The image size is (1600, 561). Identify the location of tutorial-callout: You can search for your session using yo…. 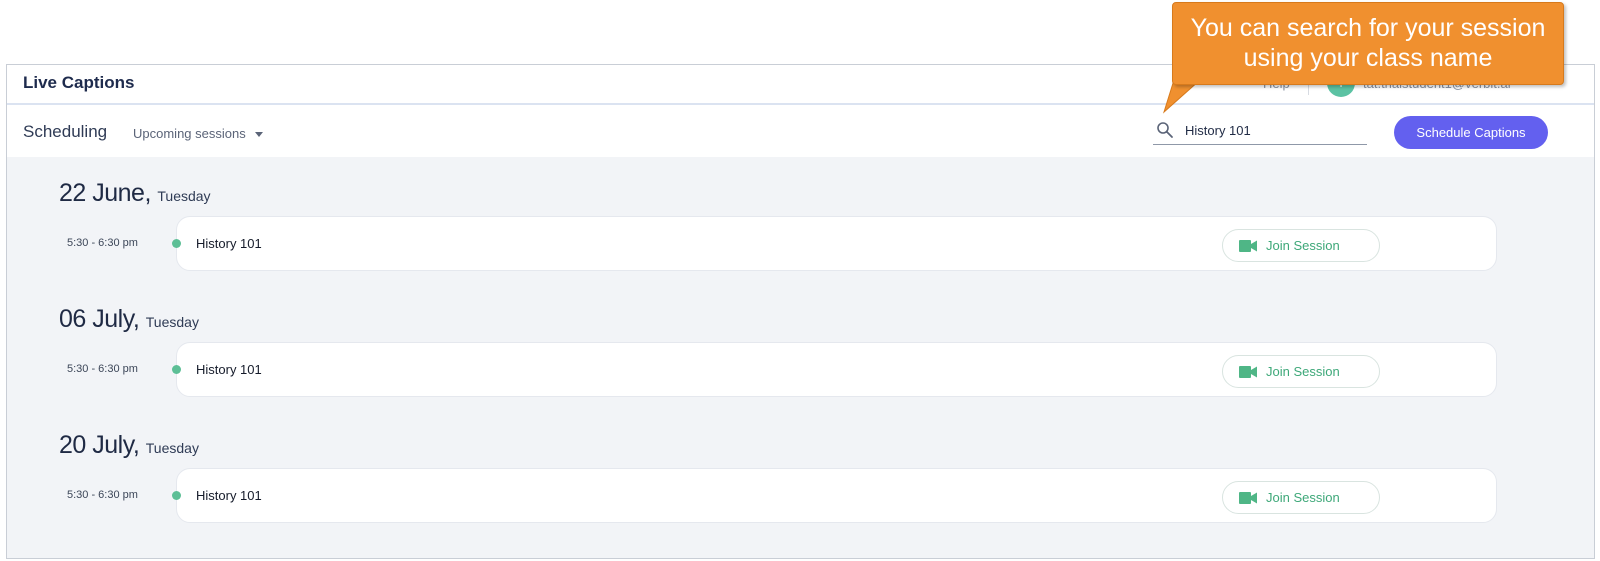
(1368, 43).